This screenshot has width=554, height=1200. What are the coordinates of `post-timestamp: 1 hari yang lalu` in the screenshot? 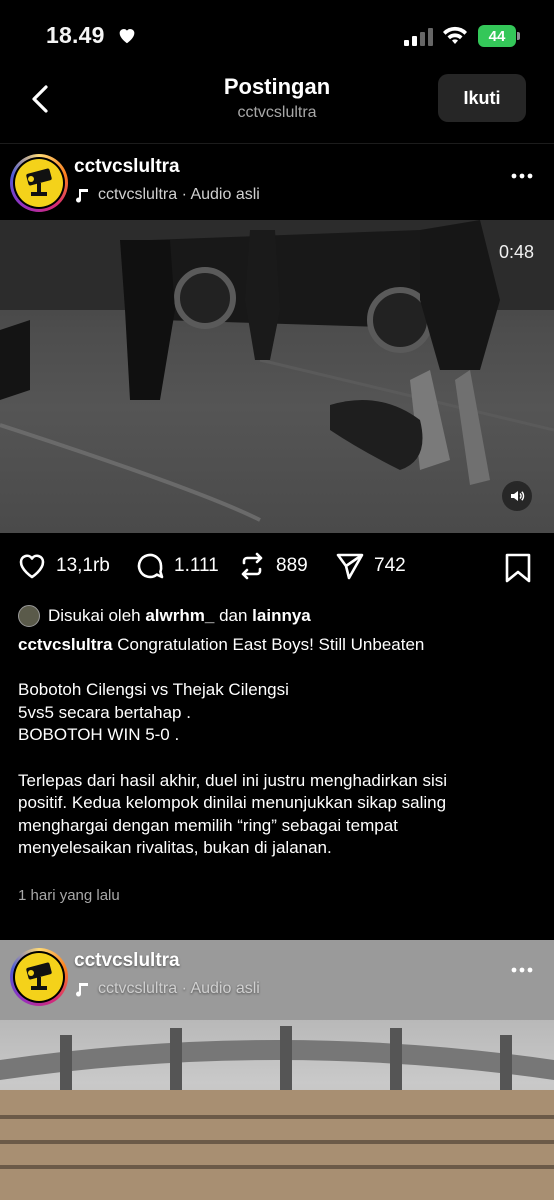 It's located at (69, 895).